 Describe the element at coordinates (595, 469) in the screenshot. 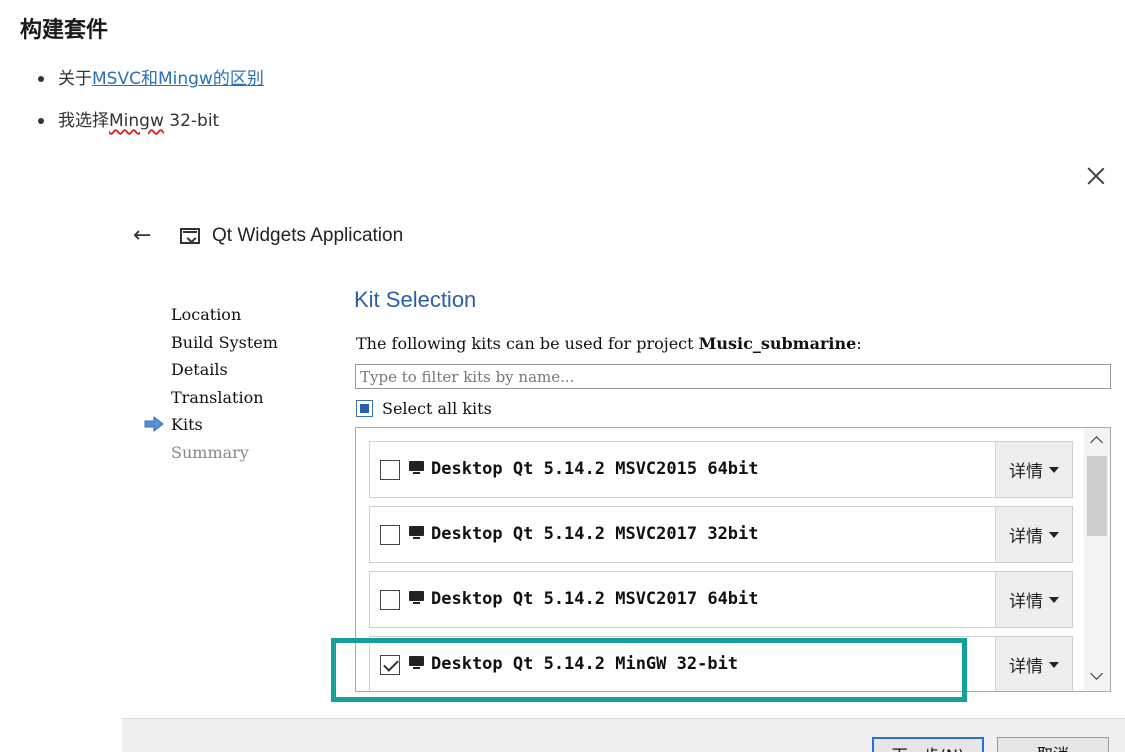

I see `kit-name: Desktop Qt 5.14.2 MSVC2015 64bit` at that location.